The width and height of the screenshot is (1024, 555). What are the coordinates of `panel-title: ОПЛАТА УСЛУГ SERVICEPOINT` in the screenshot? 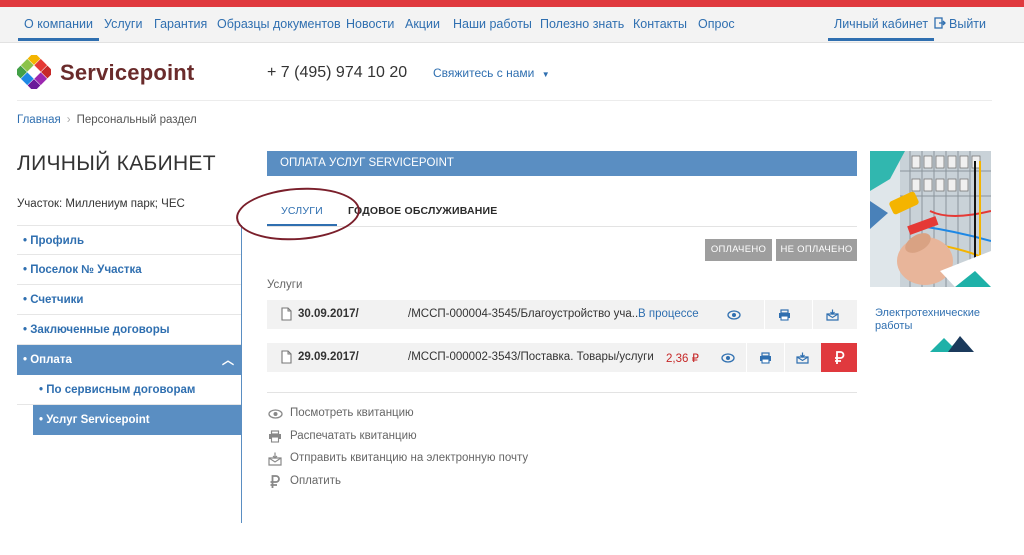 It's located at (562, 163).